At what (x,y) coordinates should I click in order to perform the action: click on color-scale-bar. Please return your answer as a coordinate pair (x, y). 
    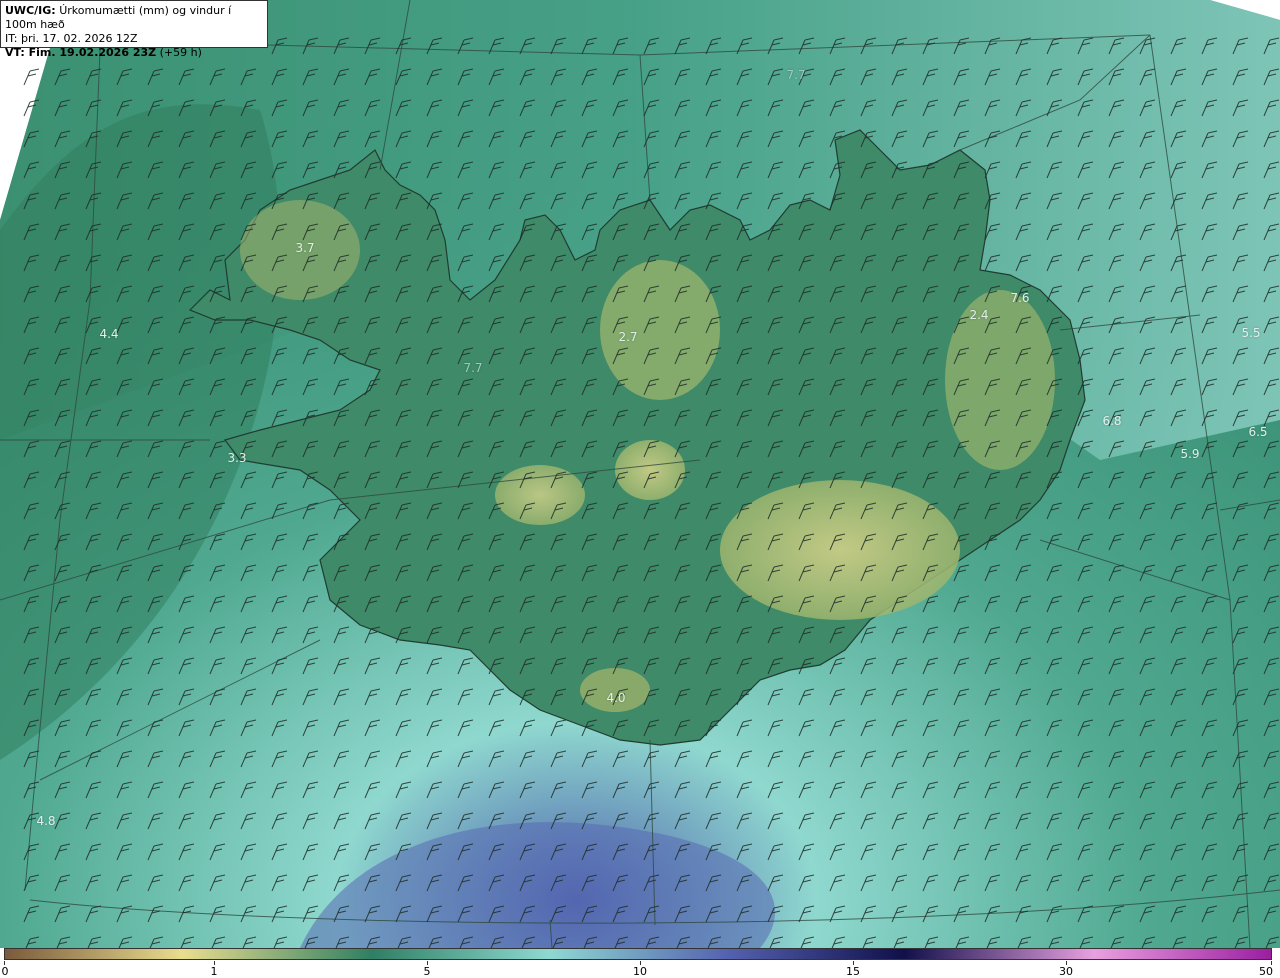
    Looking at the image, I should click on (638, 954).